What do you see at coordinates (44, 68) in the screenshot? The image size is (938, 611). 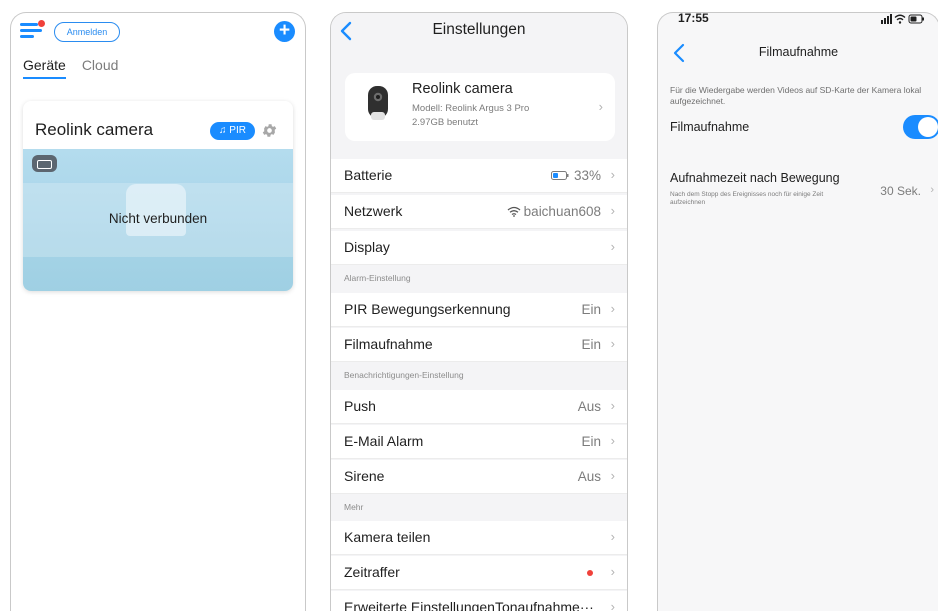 I see `tab-devices: Geräte` at bounding box center [44, 68].